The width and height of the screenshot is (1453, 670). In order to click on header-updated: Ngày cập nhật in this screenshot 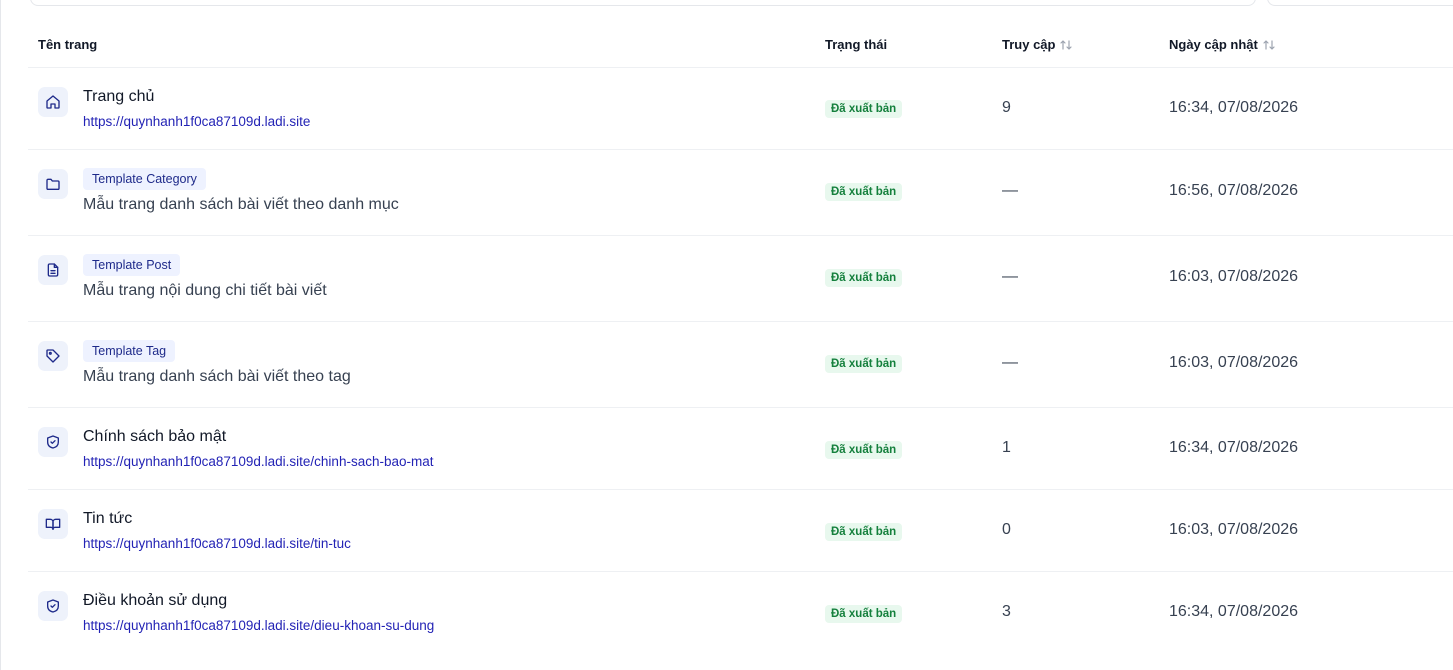, I will do `click(1222, 44)`.